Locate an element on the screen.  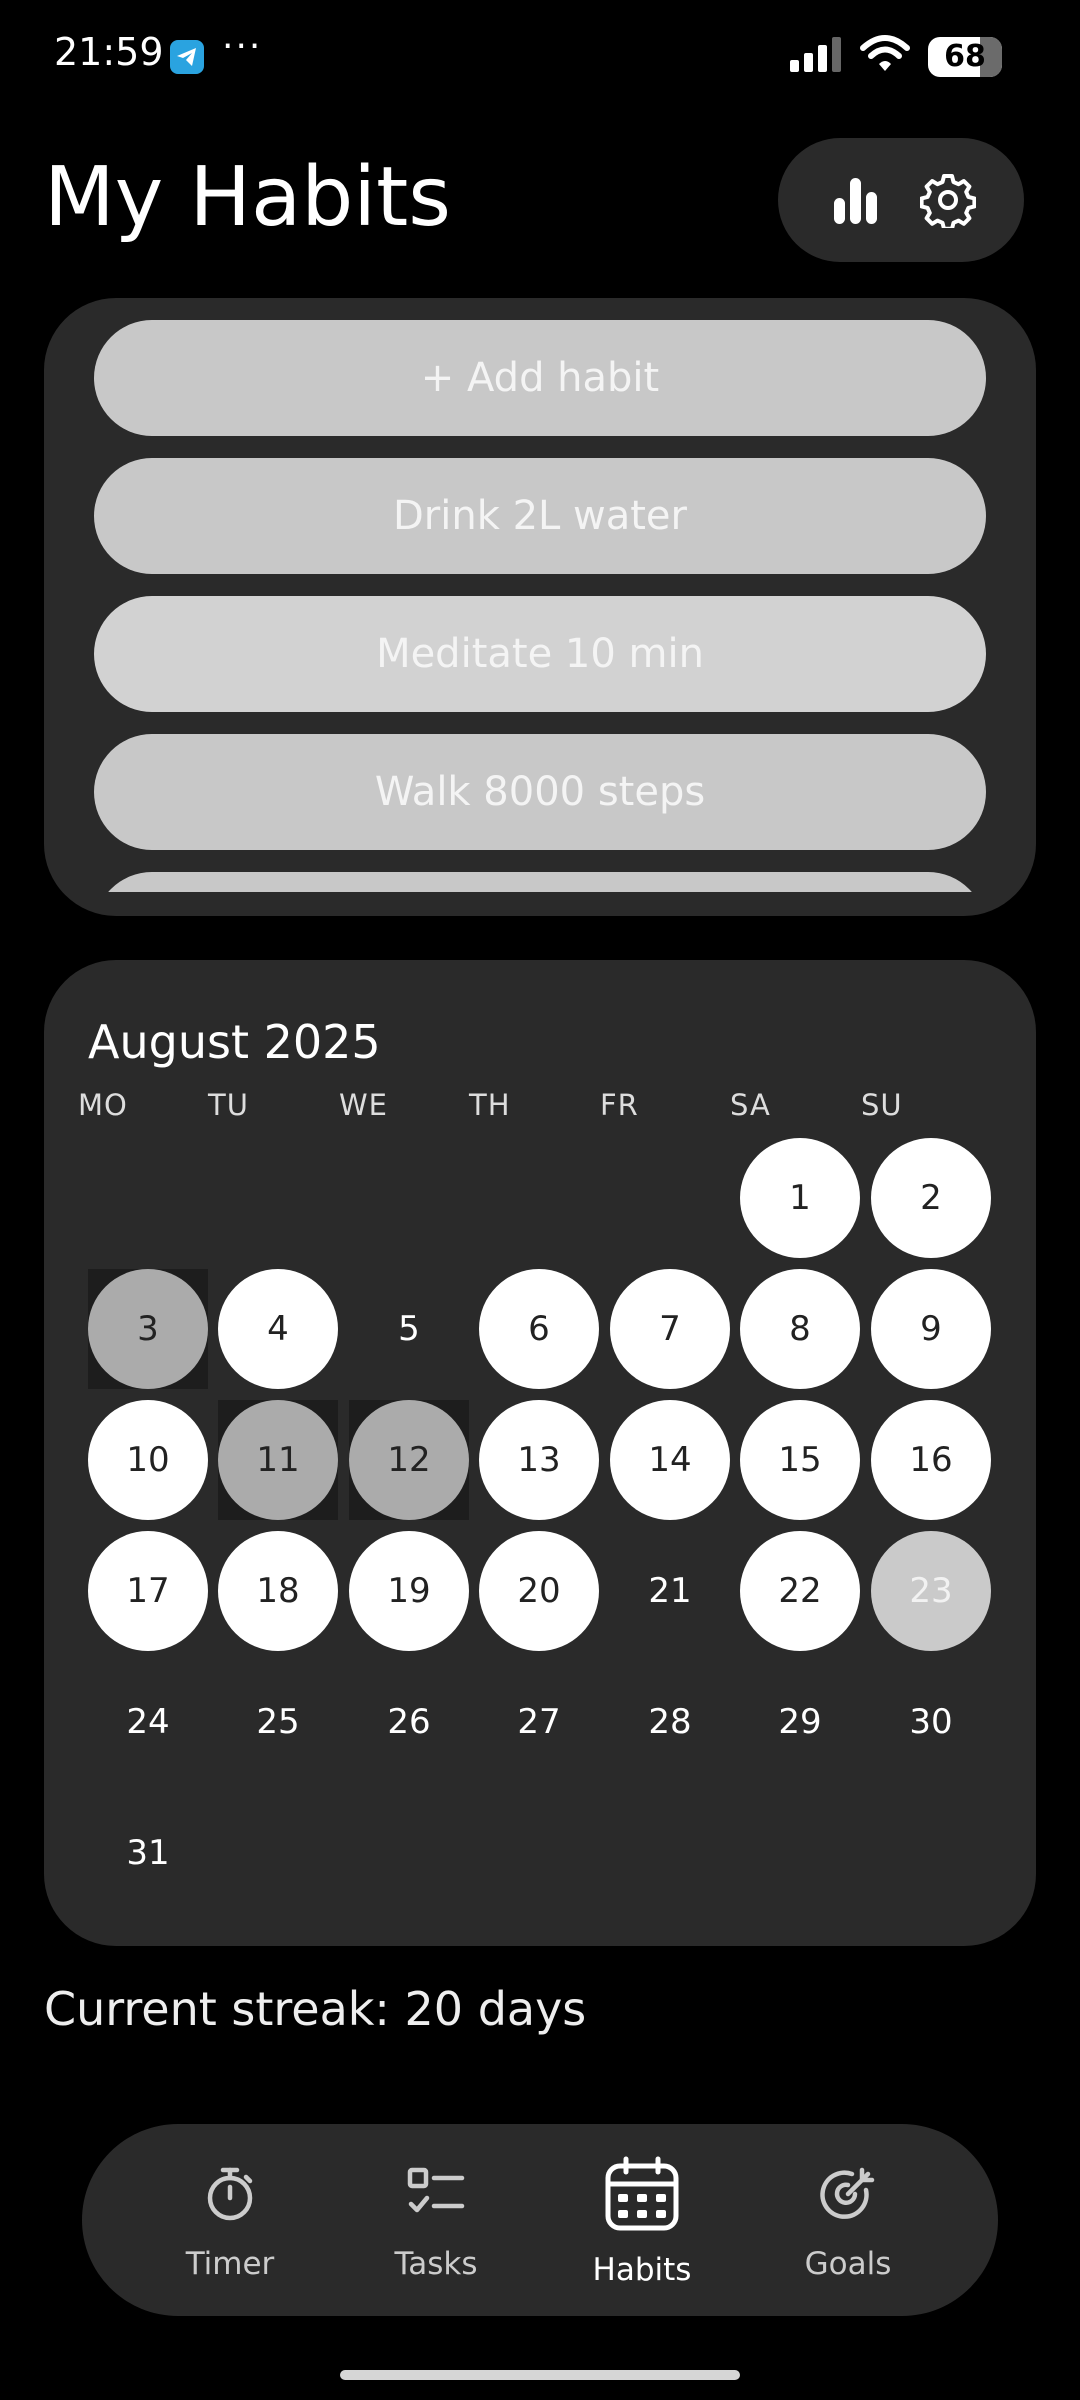
habit-item-partial is located at coordinates (540, 882).